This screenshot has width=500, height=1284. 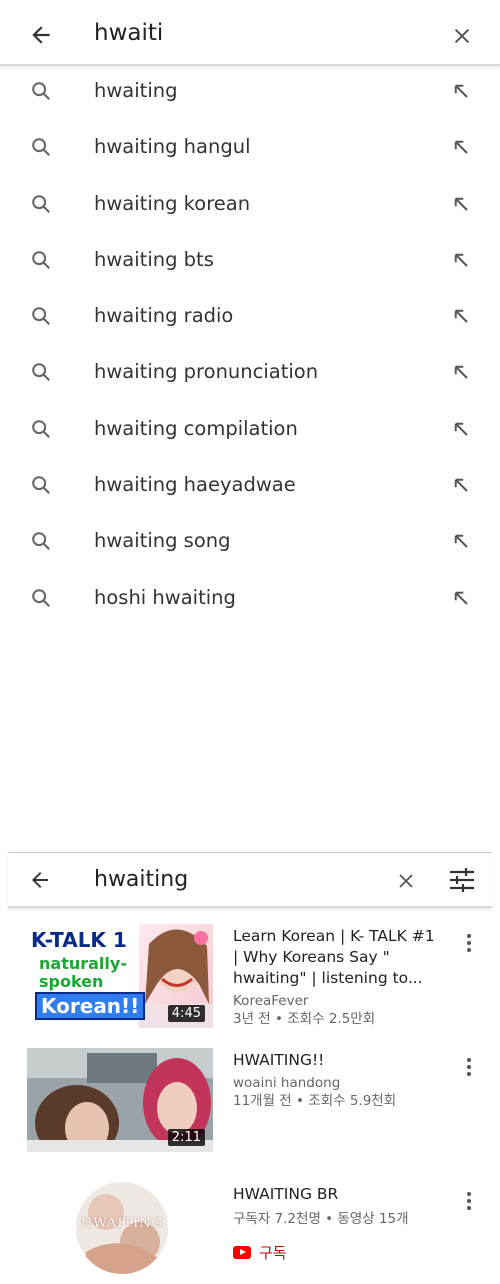 What do you see at coordinates (250, 544) in the screenshot?
I see `suggestion-item: hwaiting song` at bounding box center [250, 544].